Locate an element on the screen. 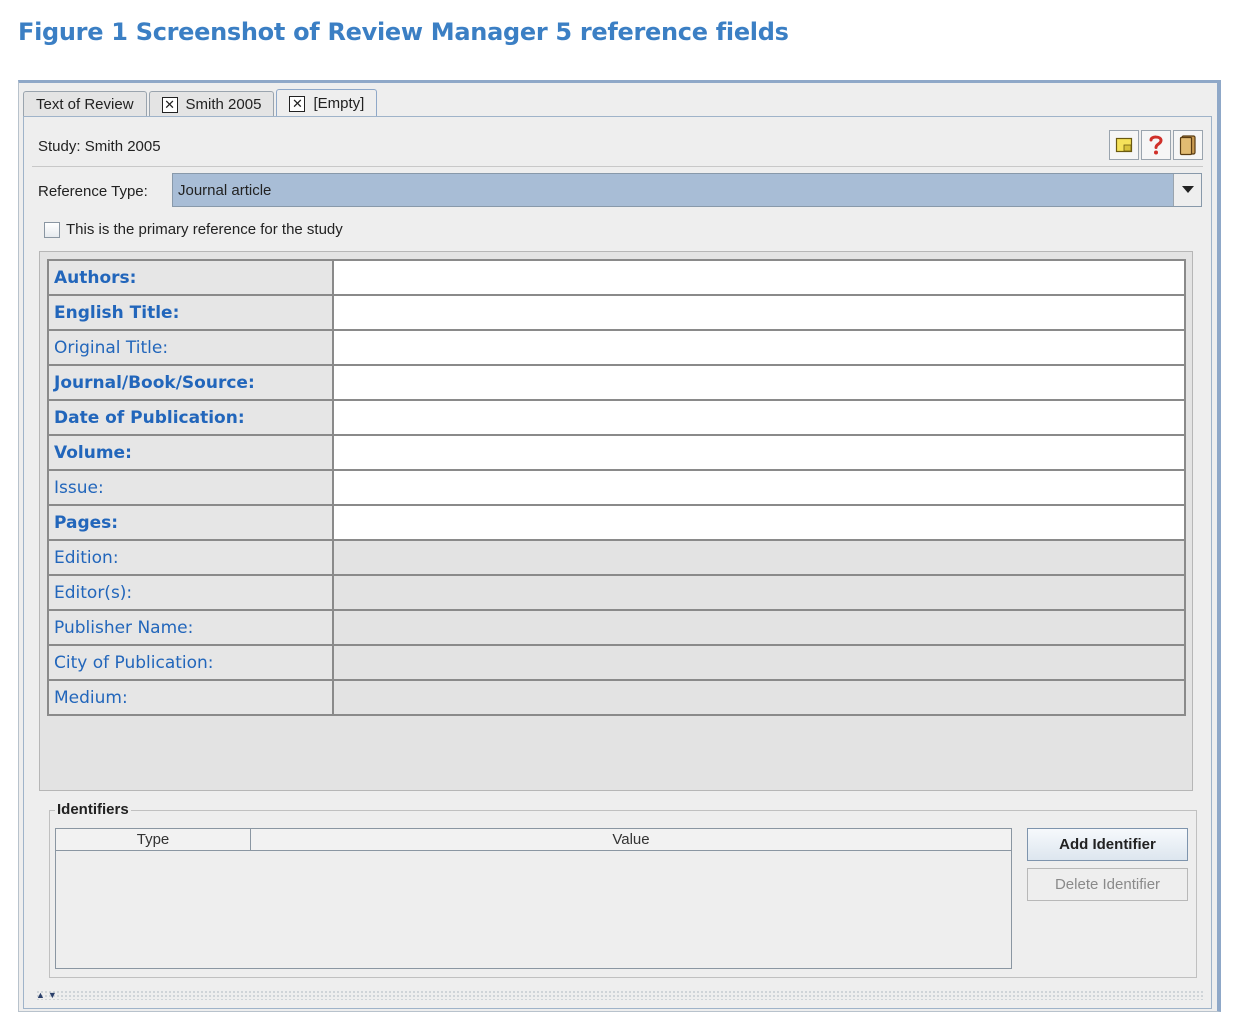 The width and height of the screenshot is (1240, 1024). field-label: Volume: is located at coordinates (190, 452).